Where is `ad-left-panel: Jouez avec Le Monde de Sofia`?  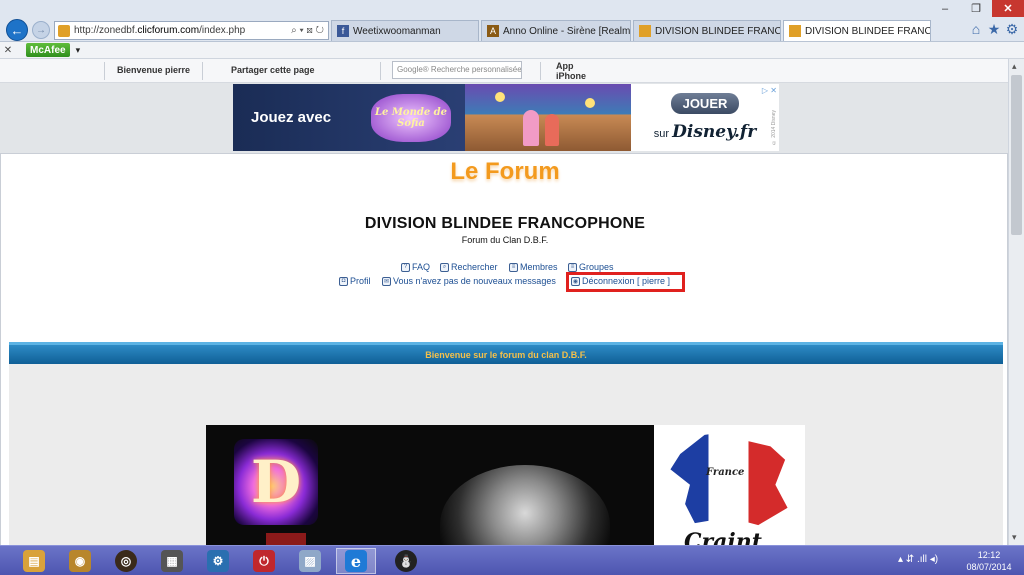
ad-left-panel: Jouez avec Le Monde de Sofia is located at coordinates (349, 117).